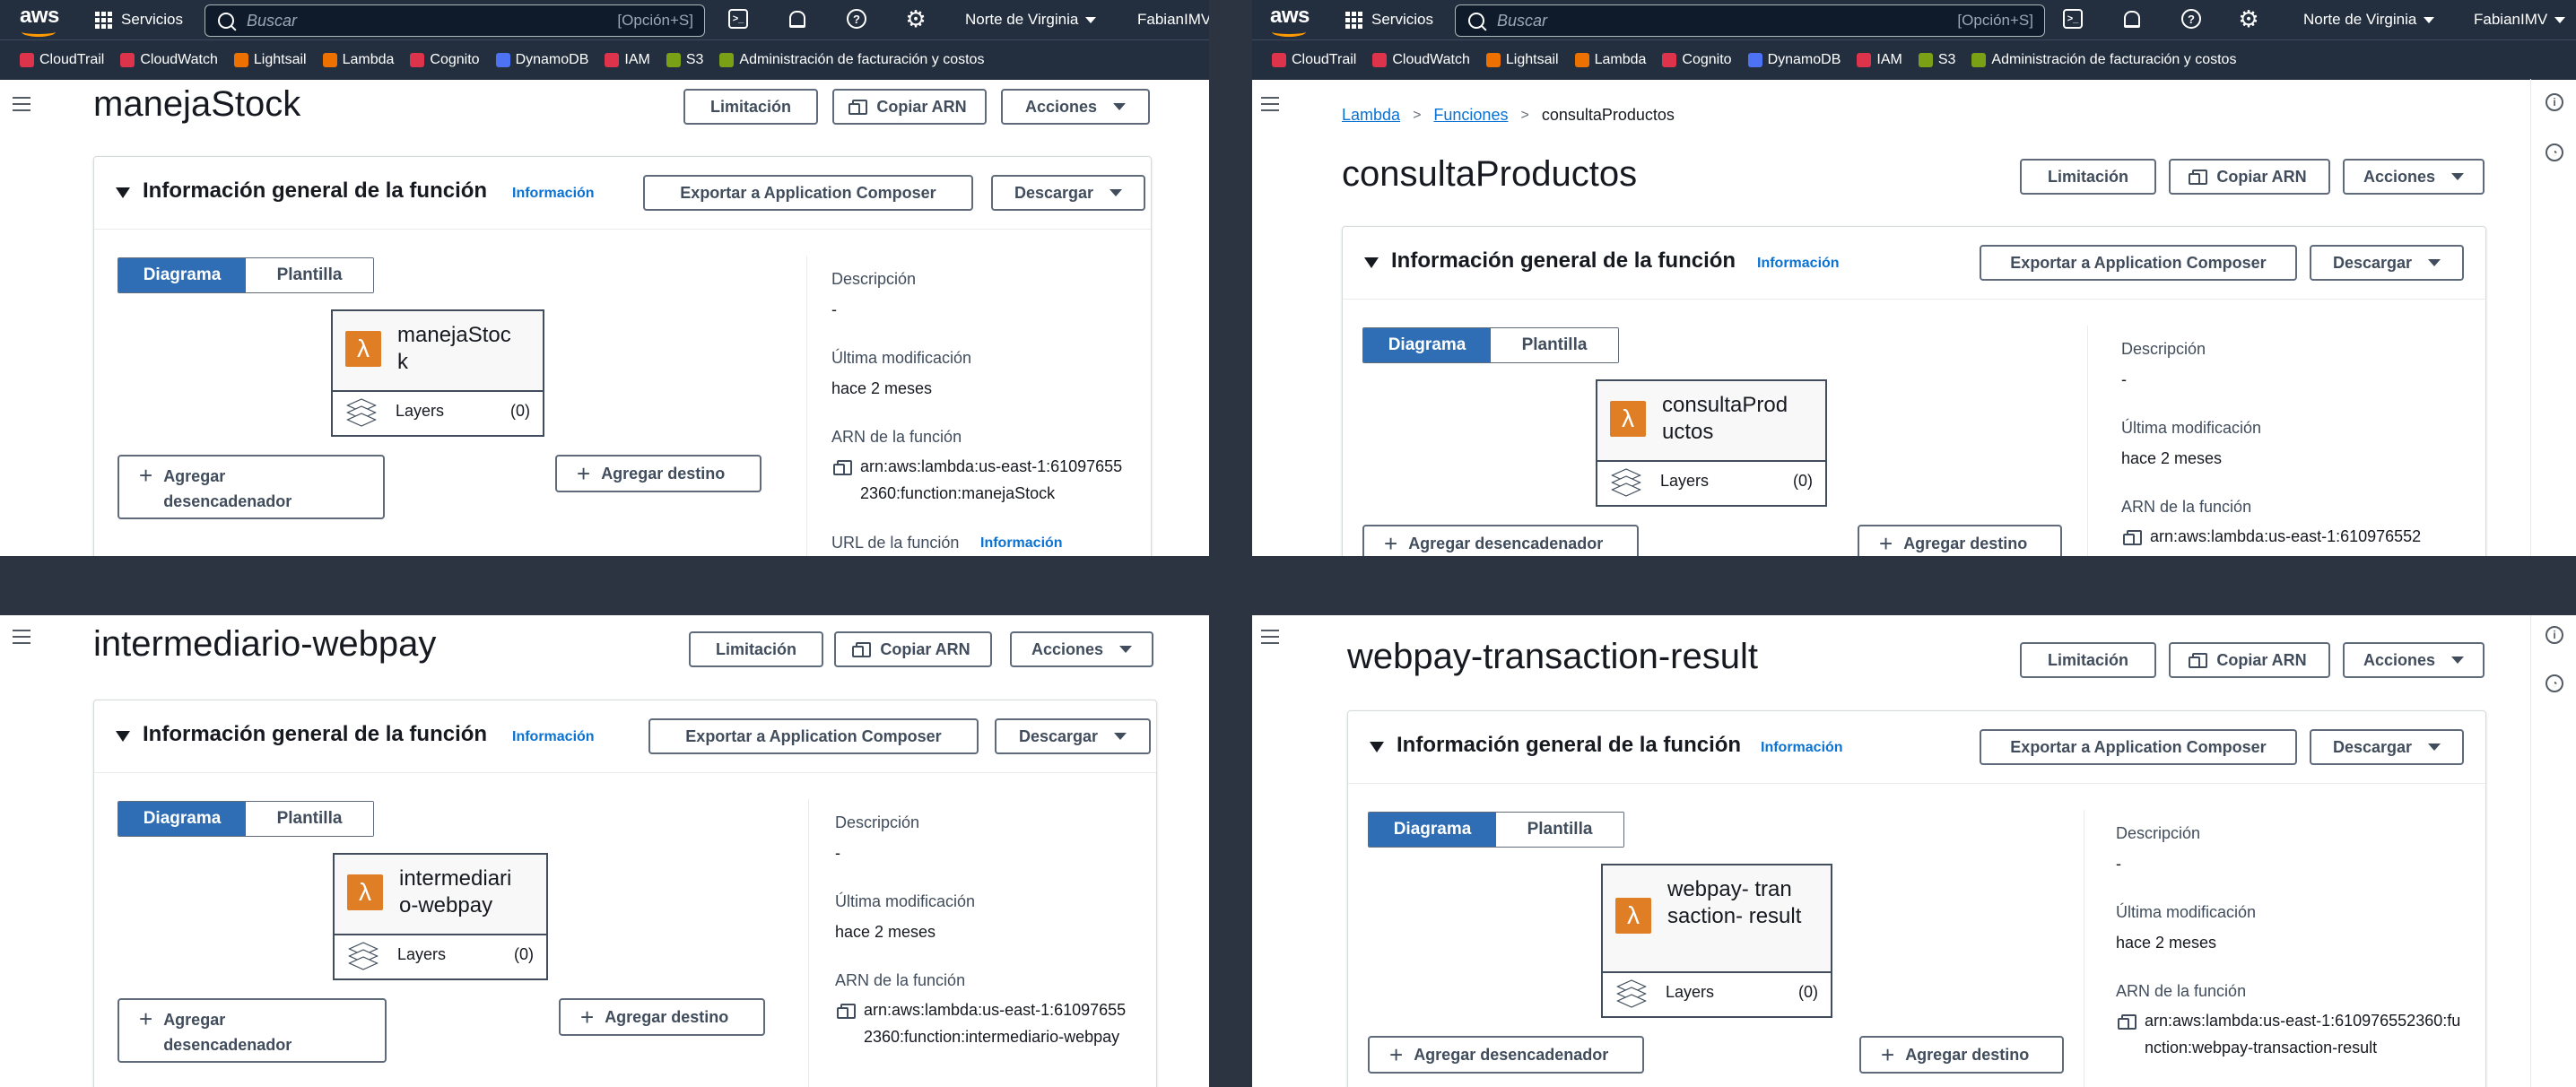 This screenshot has height=1087, width=2576. Describe the element at coordinates (1711, 443) in the screenshot. I see `function-node: λ consultaProd uctos Layers (0)` at that location.